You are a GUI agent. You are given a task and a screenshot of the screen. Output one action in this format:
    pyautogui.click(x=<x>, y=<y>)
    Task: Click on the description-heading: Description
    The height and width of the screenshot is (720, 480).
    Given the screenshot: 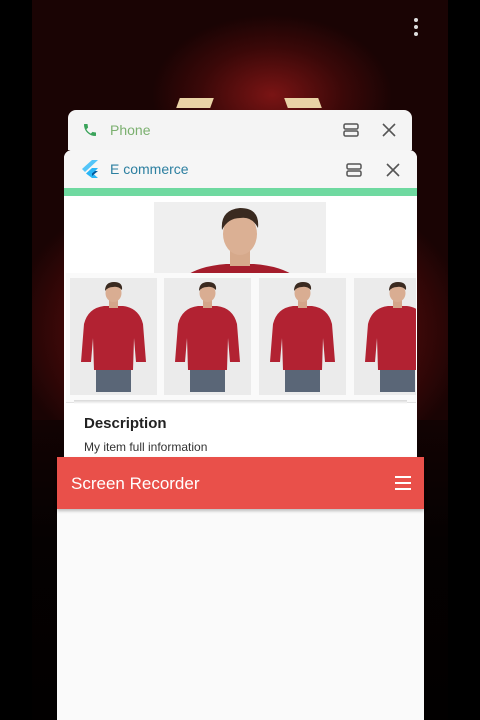 What is the action you would take?
    pyautogui.click(x=125, y=423)
    